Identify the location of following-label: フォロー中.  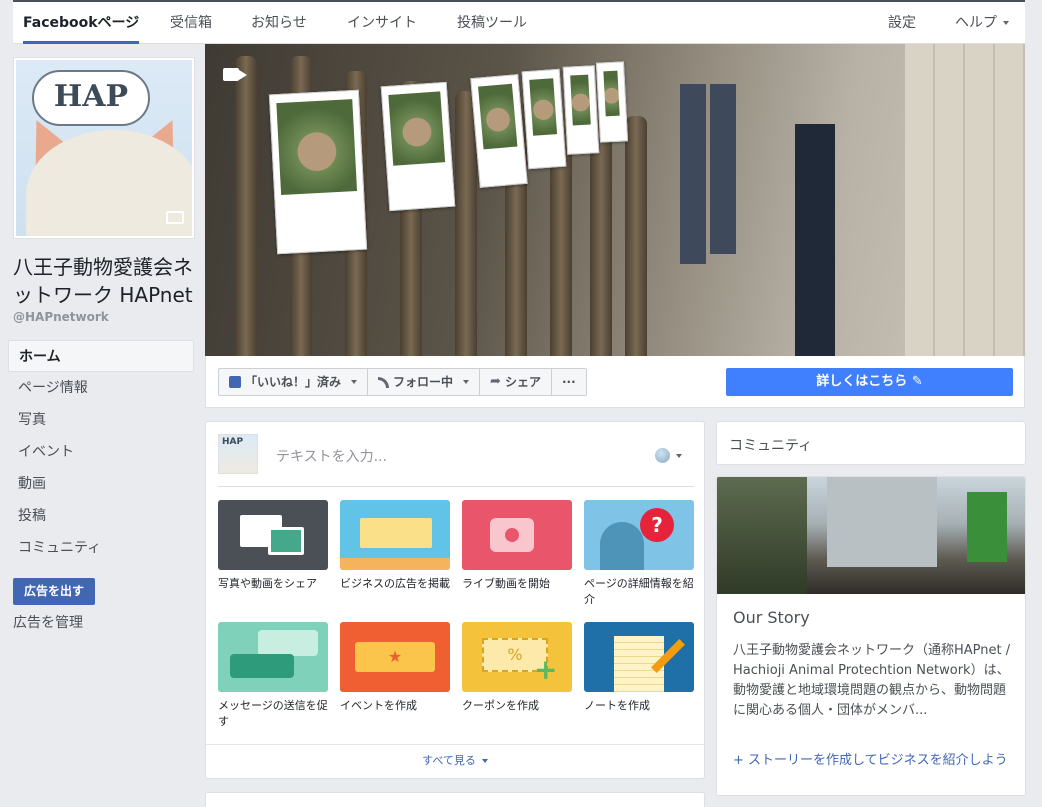
(423, 382).